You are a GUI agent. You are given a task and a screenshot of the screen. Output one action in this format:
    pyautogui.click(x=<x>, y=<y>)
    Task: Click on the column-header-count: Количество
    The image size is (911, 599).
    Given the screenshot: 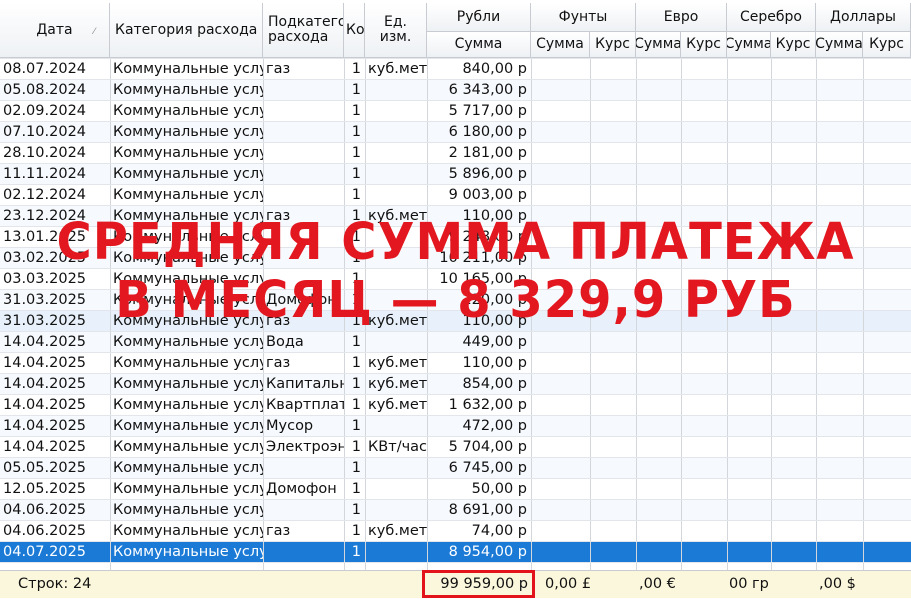 What is the action you would take?
    pyautogui.click(x=354, y=30)
    